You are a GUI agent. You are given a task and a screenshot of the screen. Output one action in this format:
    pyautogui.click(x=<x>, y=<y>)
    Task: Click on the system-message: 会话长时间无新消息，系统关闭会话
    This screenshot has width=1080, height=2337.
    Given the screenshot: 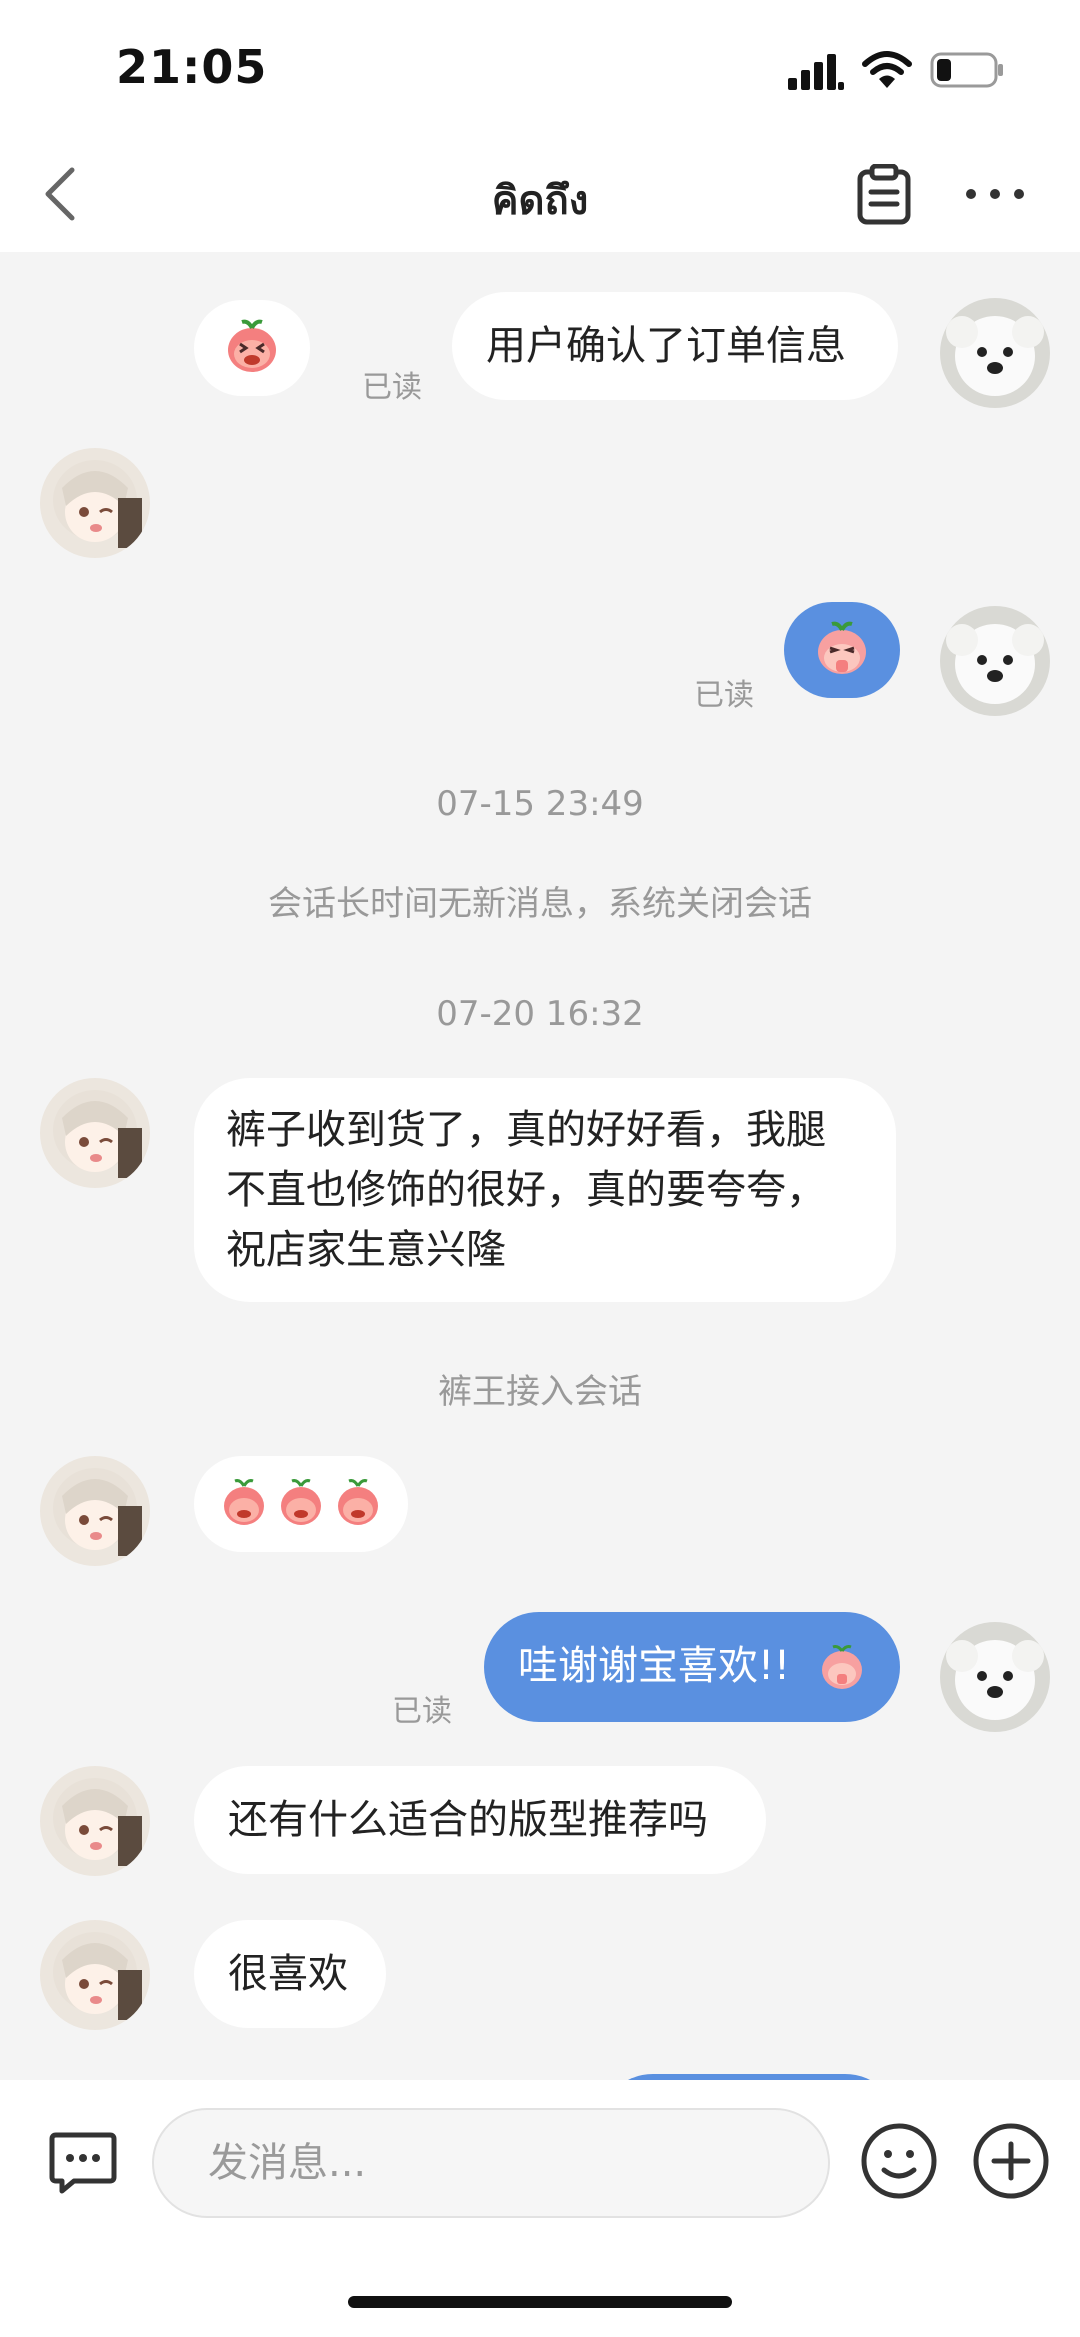 What is the action you would take?
    pyautogui.click(x=540, y=904)
    